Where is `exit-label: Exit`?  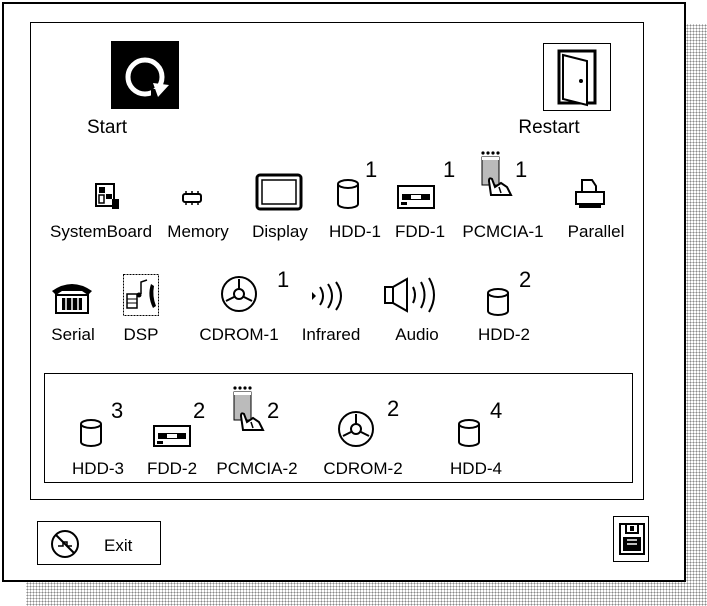
exit-label: Exit is located at coordinates (118, 545).